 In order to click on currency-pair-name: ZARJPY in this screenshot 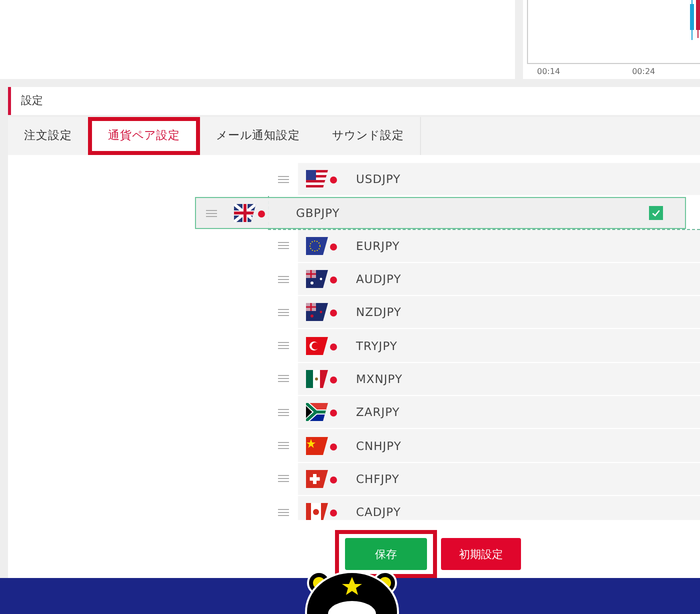, I will do `click(378, 412)`.